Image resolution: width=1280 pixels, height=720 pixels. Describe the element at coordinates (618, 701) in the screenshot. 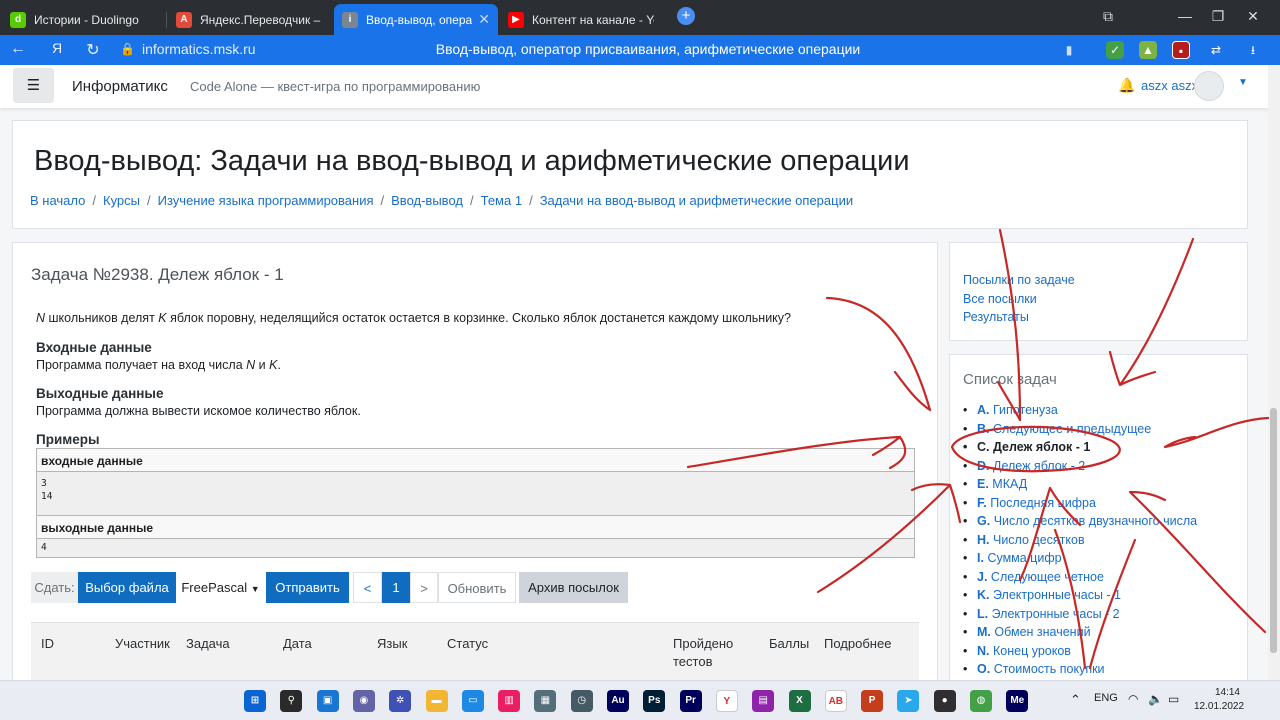

I see `audition-icon: Au` at that location.